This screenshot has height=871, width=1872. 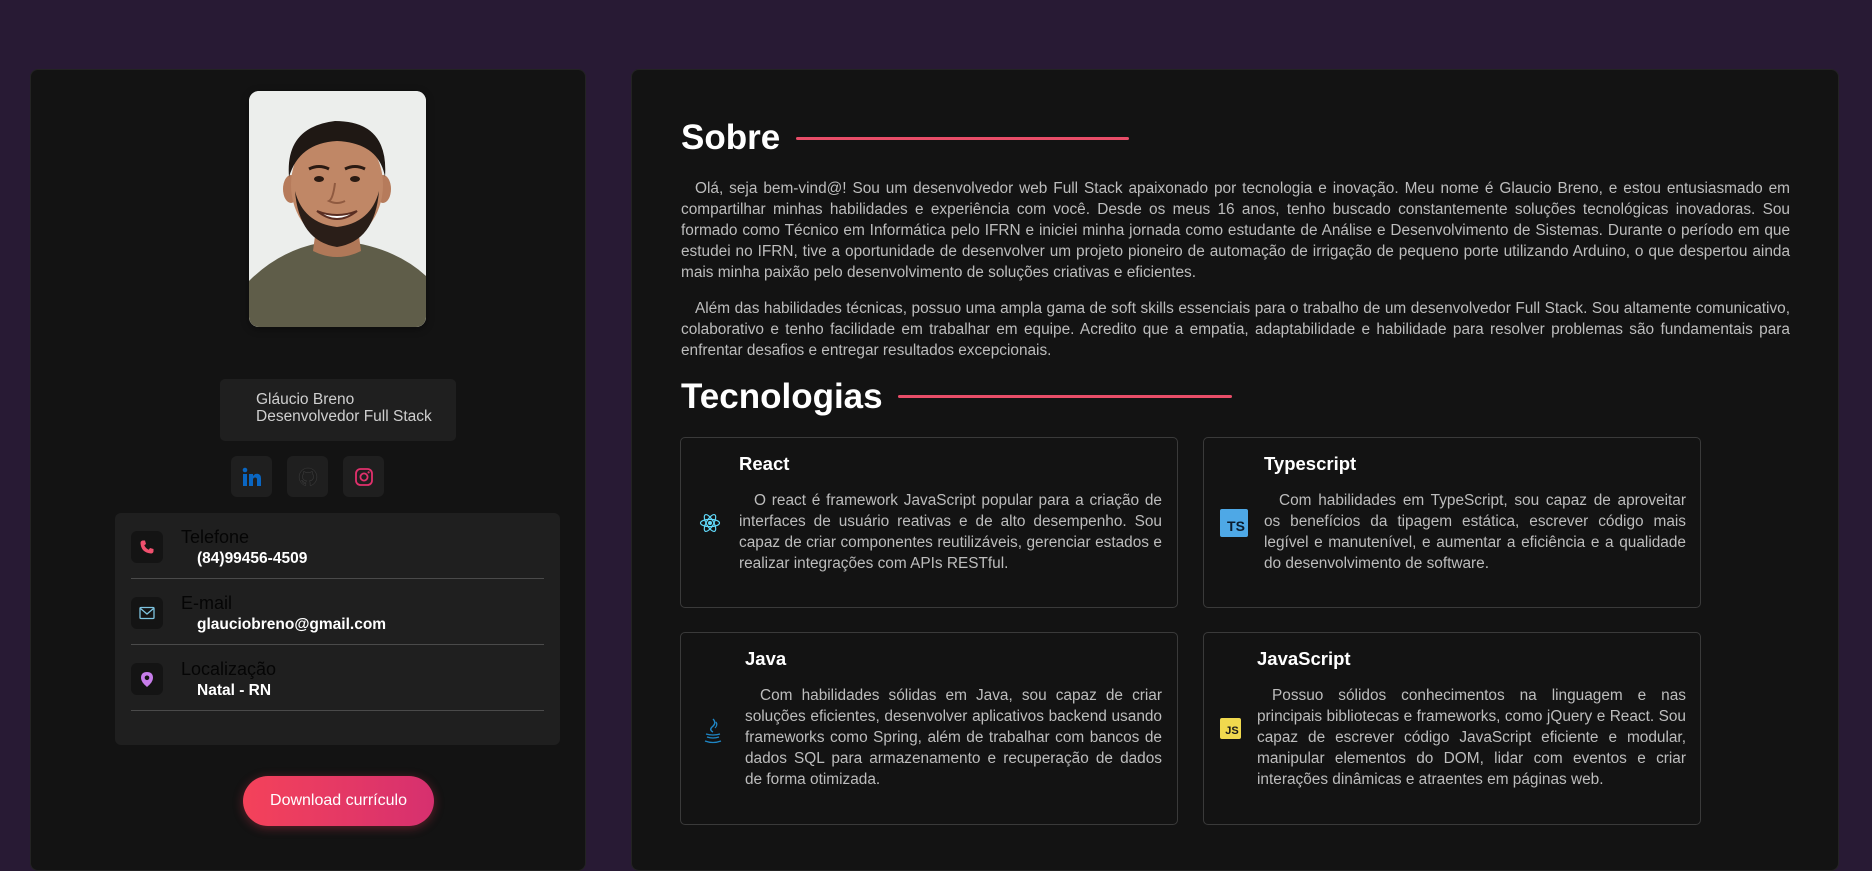 What do you see at coordinates (147, 547) in the screenshot?
I see `phone-icon` at bounding box center [147, 547].